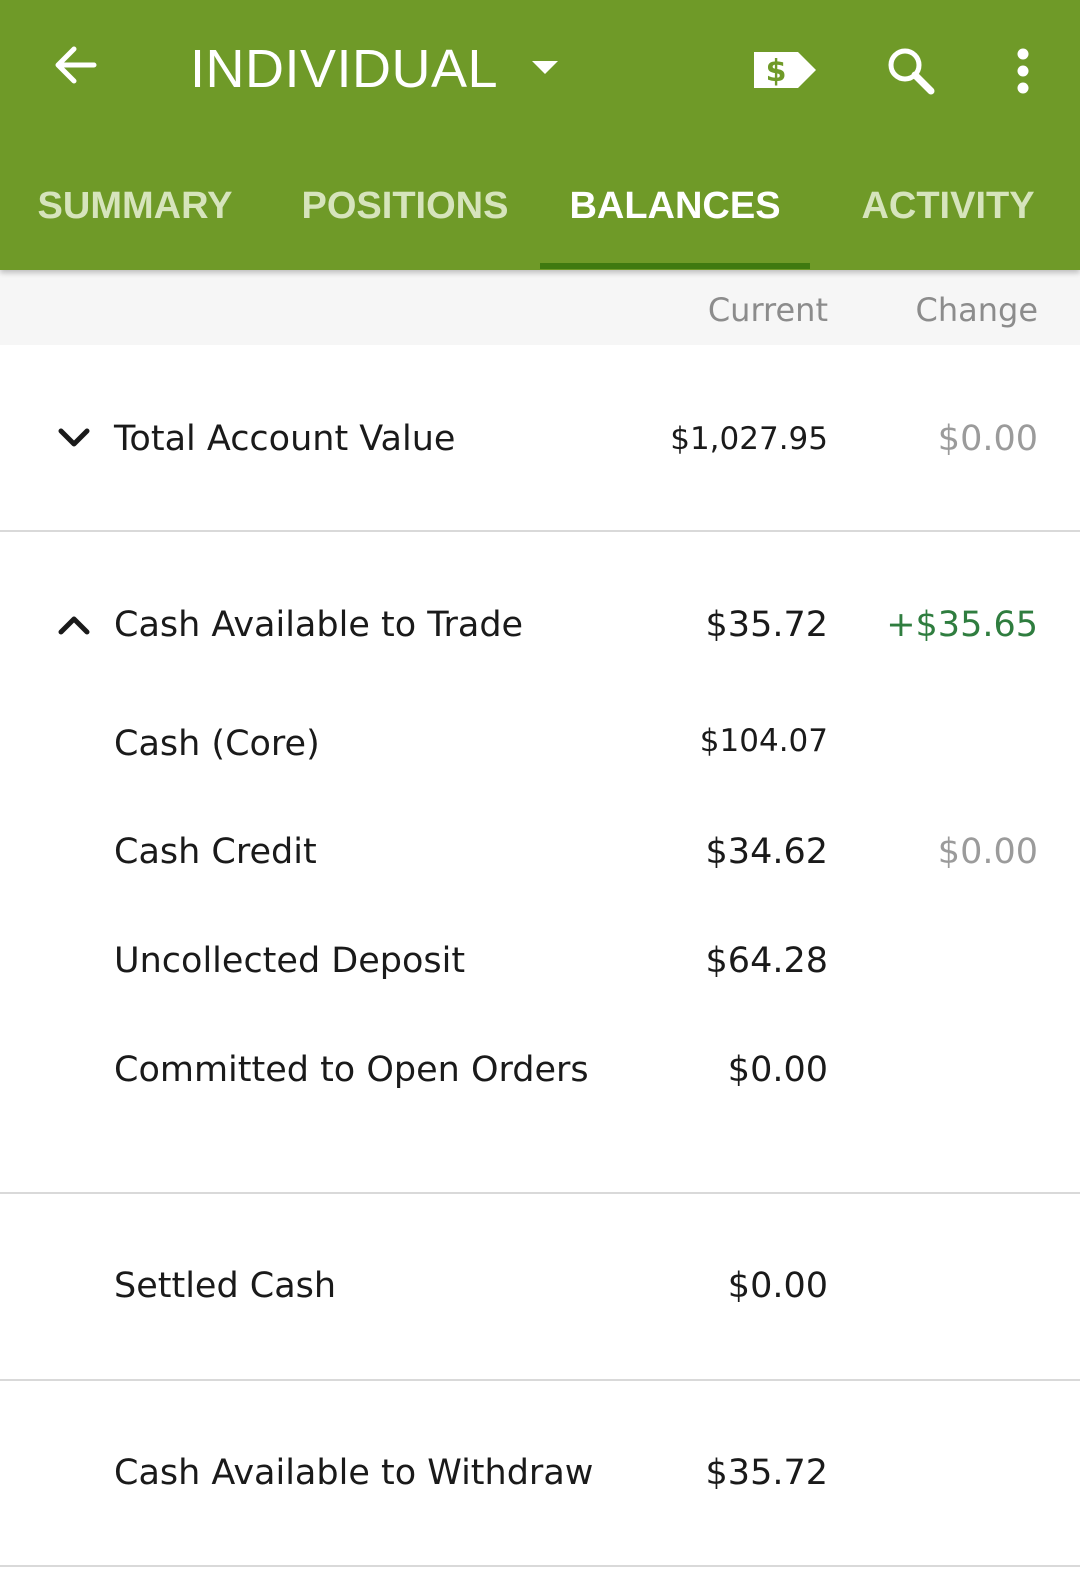 This screenshot has width=1080, height=1591. I want to click on cash-available-to-trade-change: +$35.65, so click(962, 625).